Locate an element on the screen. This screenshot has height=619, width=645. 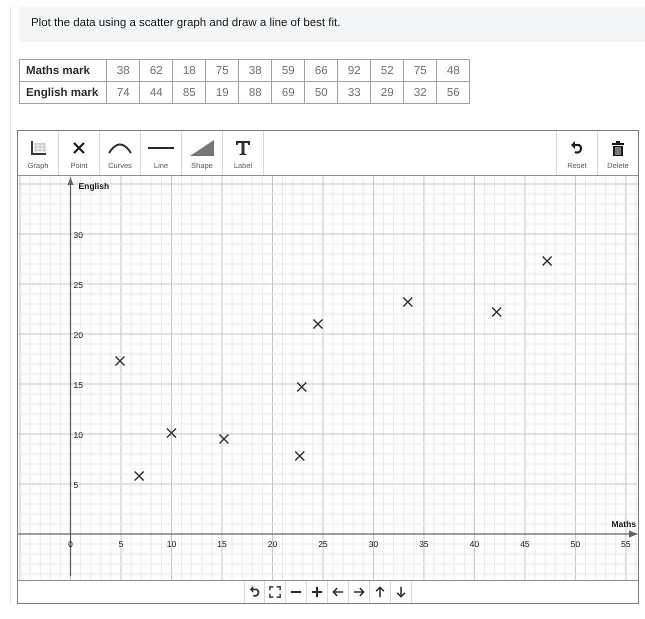
row-header: English mark is located at coordinates (63, 93).